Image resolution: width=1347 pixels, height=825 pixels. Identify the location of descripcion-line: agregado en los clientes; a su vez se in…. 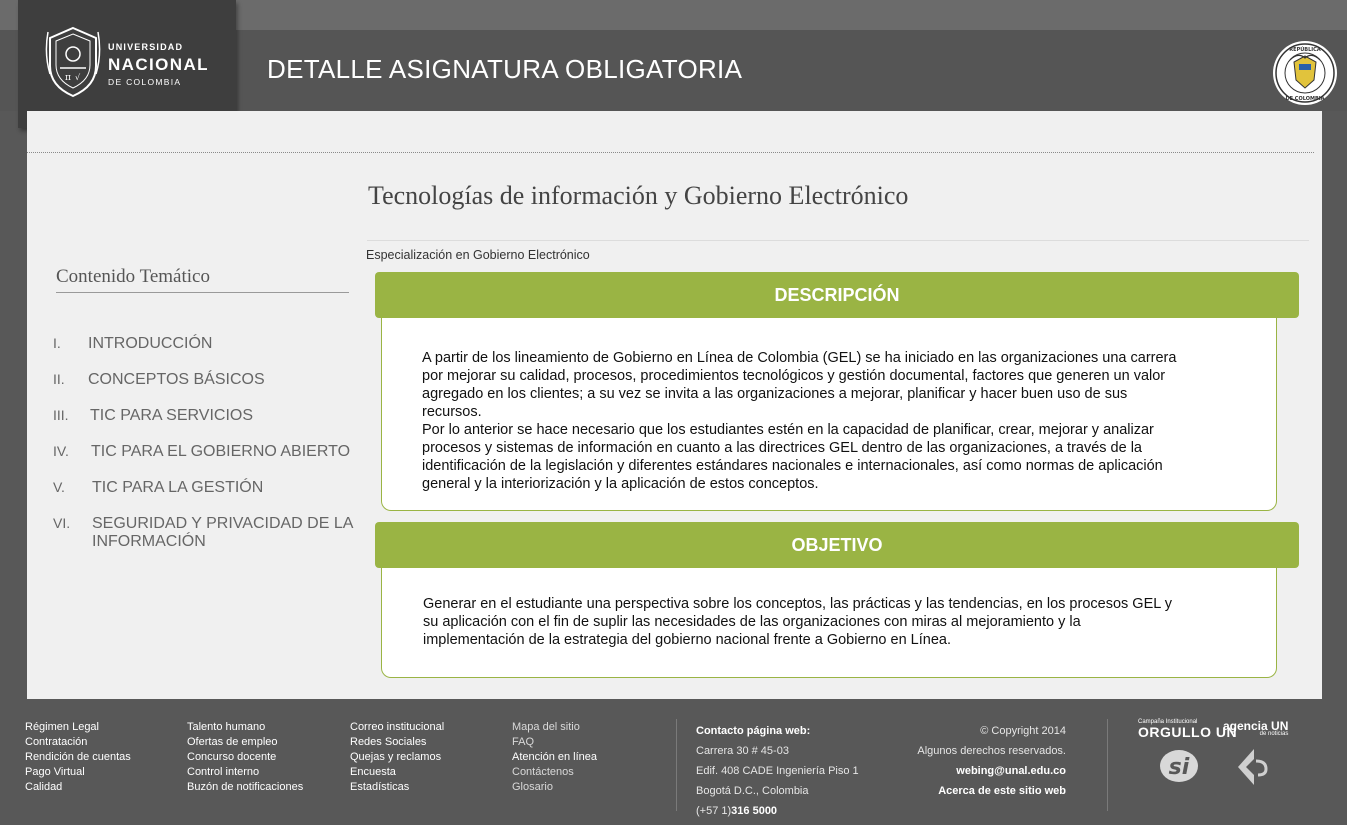
(775, 394).